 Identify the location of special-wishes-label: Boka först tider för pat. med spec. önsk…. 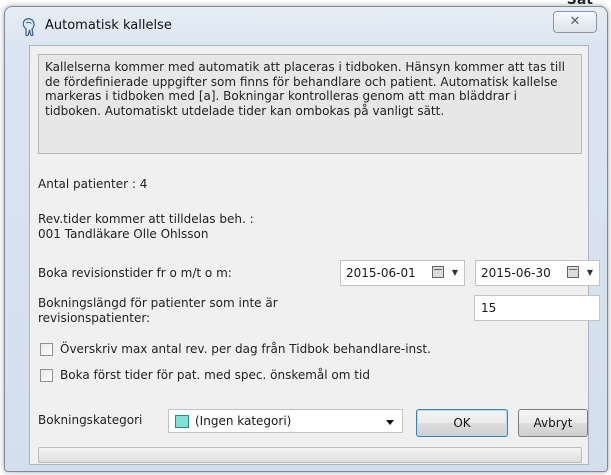
(215, 375).